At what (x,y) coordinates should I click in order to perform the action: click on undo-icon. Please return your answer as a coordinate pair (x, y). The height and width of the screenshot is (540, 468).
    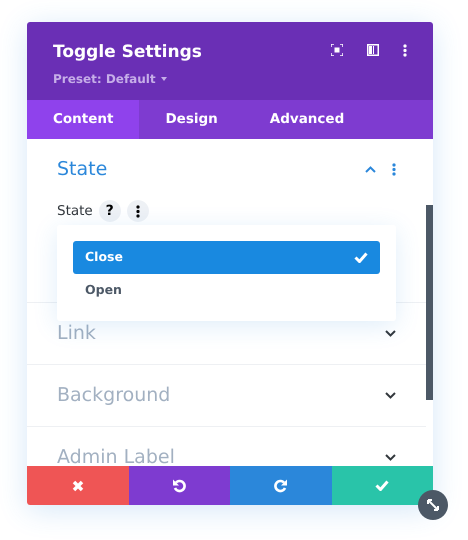
    Looking at the image, I should click on (179, 485).